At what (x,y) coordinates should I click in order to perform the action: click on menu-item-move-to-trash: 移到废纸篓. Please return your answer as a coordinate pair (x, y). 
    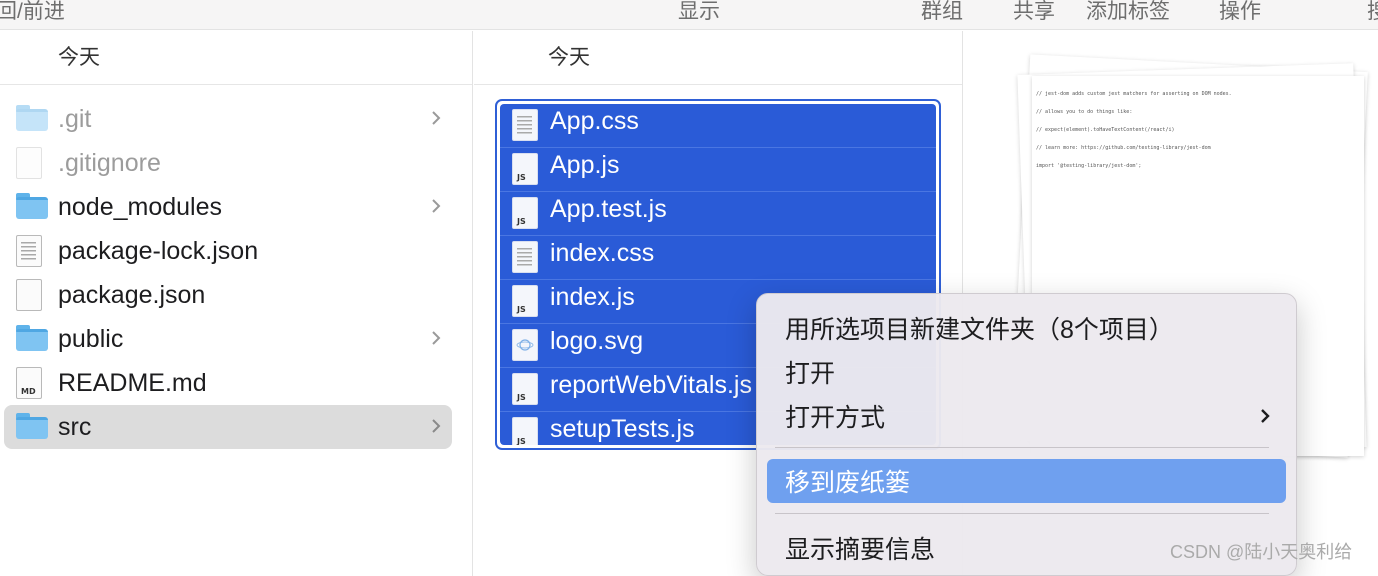
    Looking at the image, I should click on (1026, 481).